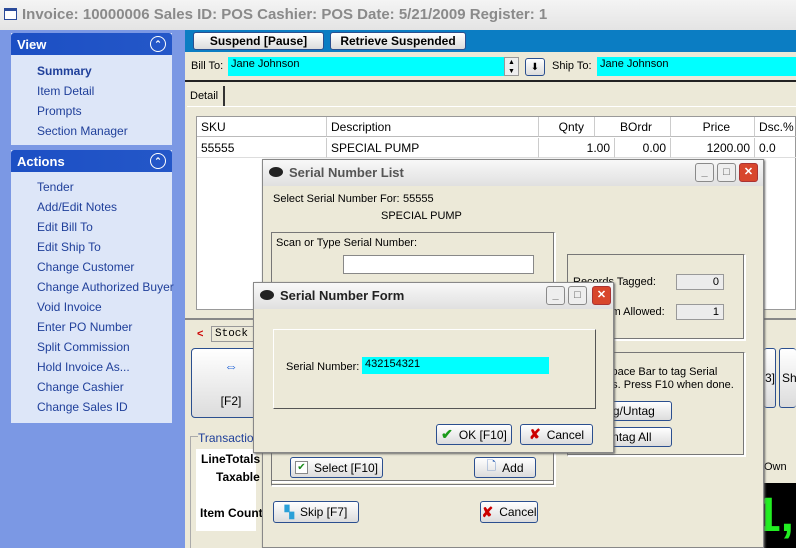 The height and width of the screenshot is (548, 796). What do you see at coordinates (231, 459) in the screenshot?
I see `line-totals-label: LineTotals` at bounding box center [231, 459].